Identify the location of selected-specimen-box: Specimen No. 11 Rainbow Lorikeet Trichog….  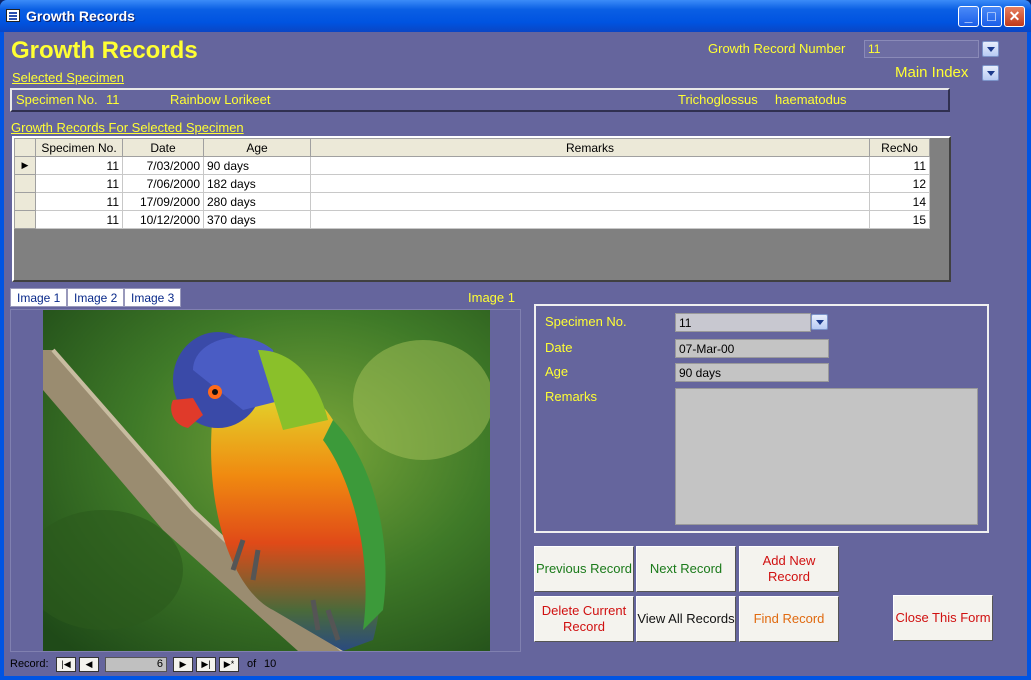
(480, 100).